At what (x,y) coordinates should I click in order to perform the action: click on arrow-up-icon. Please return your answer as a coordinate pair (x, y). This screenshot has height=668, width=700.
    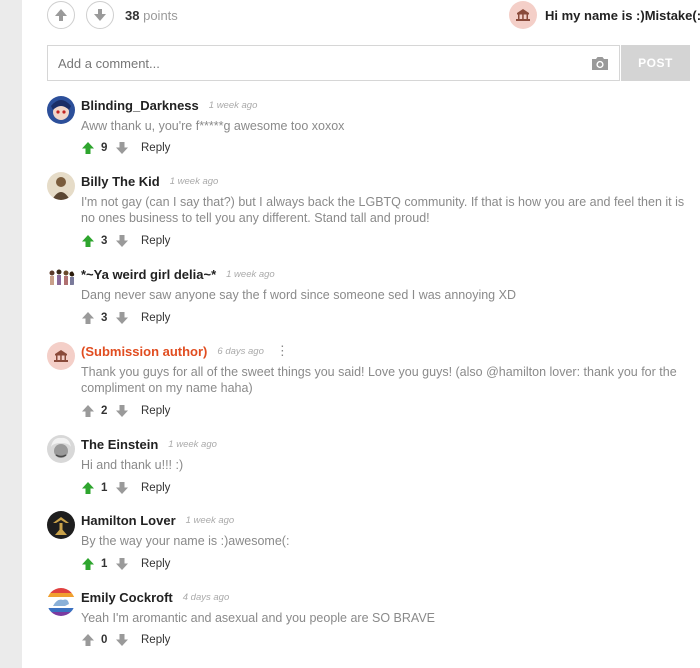
    Looking at the image, I should click on (61, 15).